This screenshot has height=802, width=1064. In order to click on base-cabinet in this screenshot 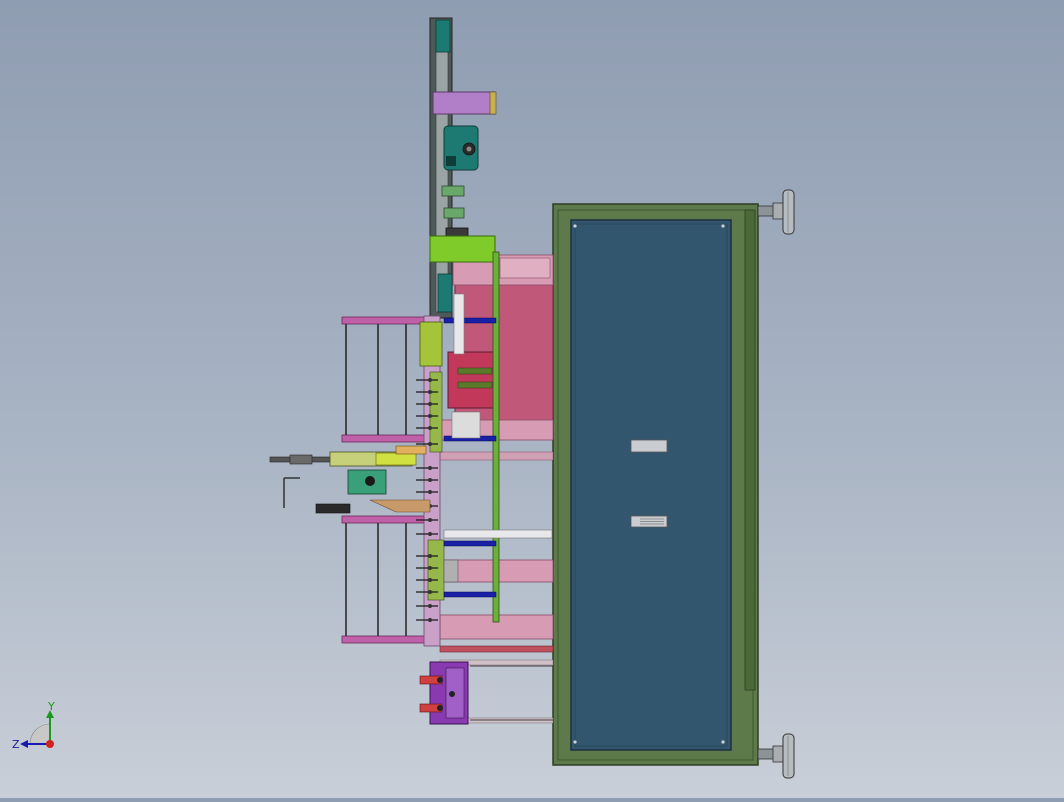, I will do `click(655, 484)`.